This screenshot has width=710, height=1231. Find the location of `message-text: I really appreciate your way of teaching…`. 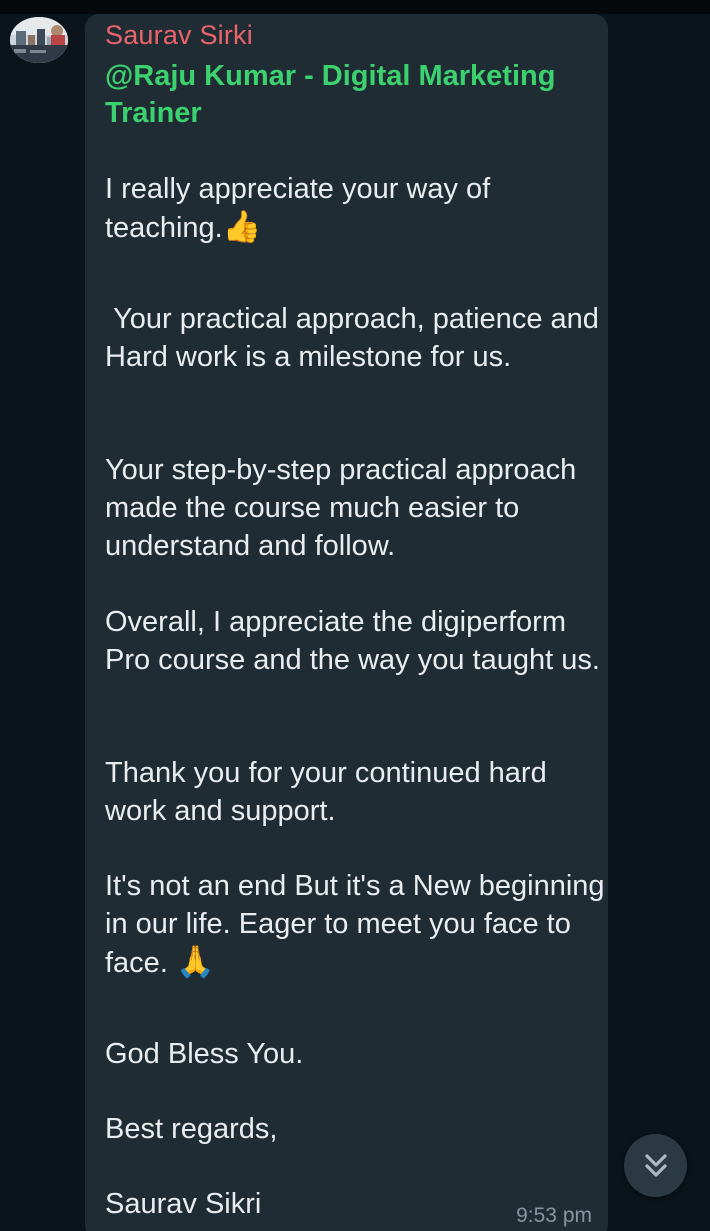

message-text: I really appreciate your way of teaching… is located at coordinates (302, 208).